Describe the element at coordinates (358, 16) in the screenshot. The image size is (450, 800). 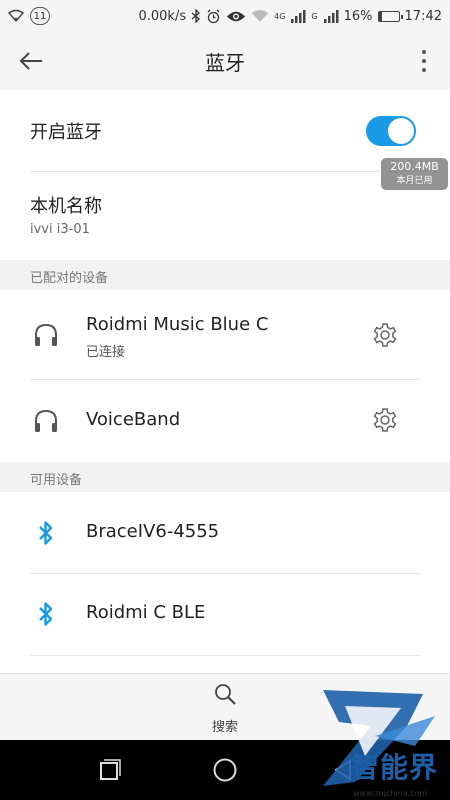
I see `battery-percent: 16%` at that location.